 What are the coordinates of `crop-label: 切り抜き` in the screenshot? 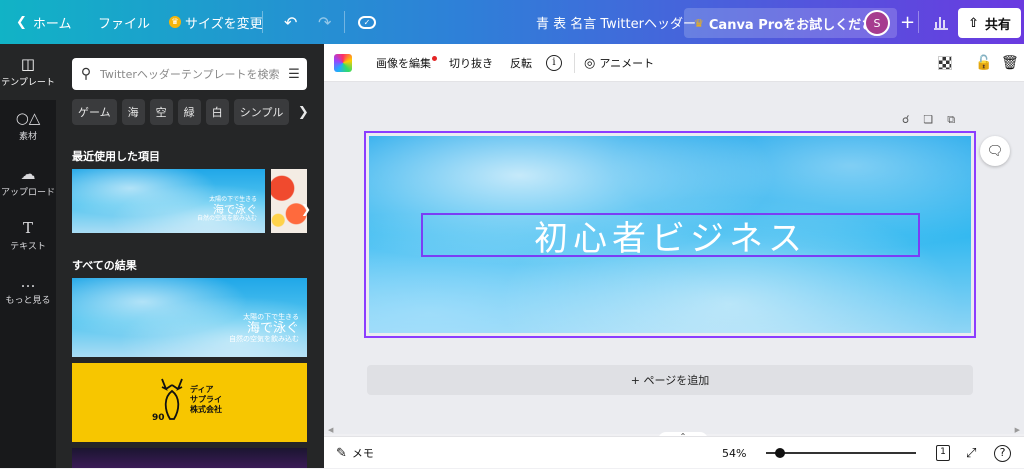 It's located at (471, 63).